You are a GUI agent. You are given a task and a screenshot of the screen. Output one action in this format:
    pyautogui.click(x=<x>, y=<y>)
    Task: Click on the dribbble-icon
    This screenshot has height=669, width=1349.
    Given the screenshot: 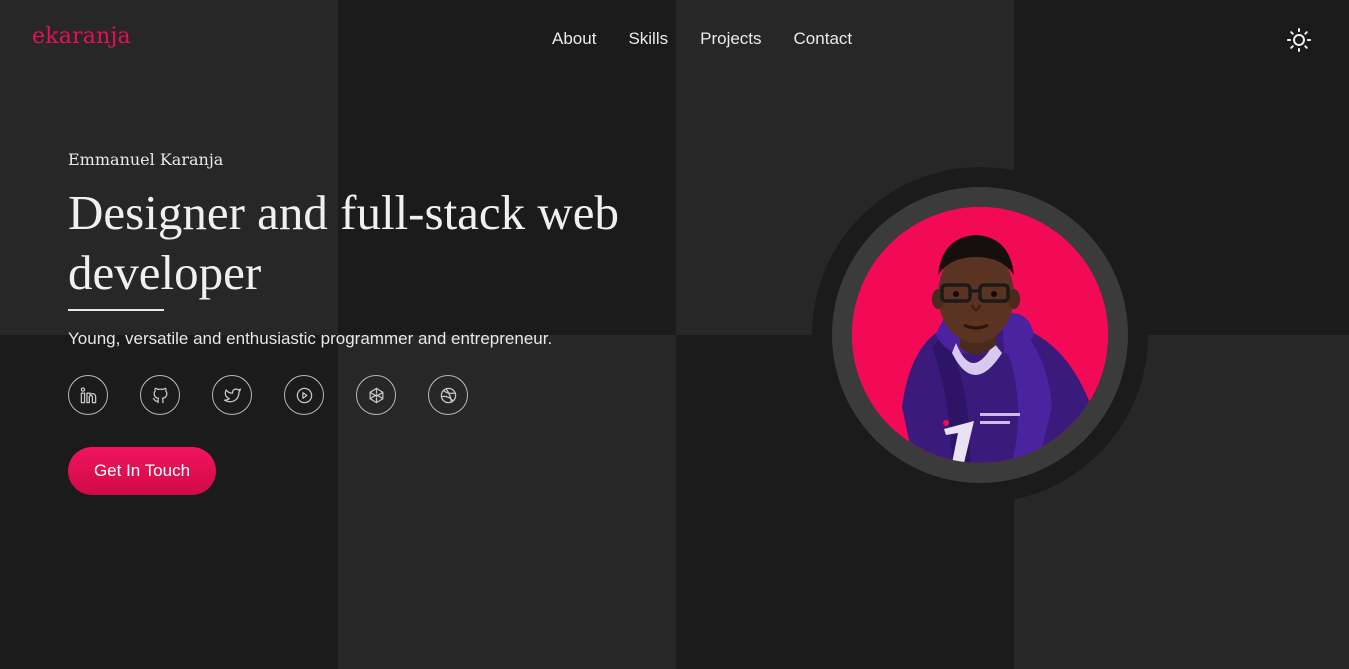 What is the action you would take?
    pyautogui.click(x=448, y=395)
    